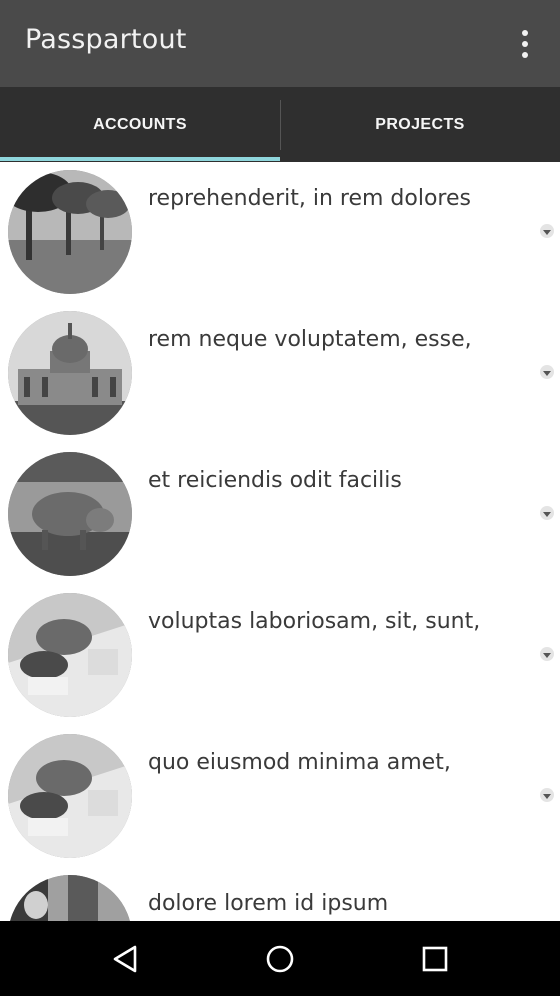  I want to click on back-icon, so click(126, 959).